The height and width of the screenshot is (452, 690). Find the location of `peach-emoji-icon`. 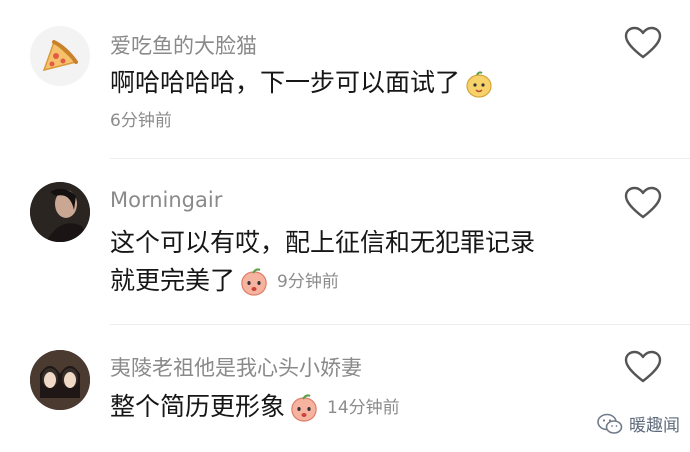

peach-emoji-icon is located at coordinates (304, 408).